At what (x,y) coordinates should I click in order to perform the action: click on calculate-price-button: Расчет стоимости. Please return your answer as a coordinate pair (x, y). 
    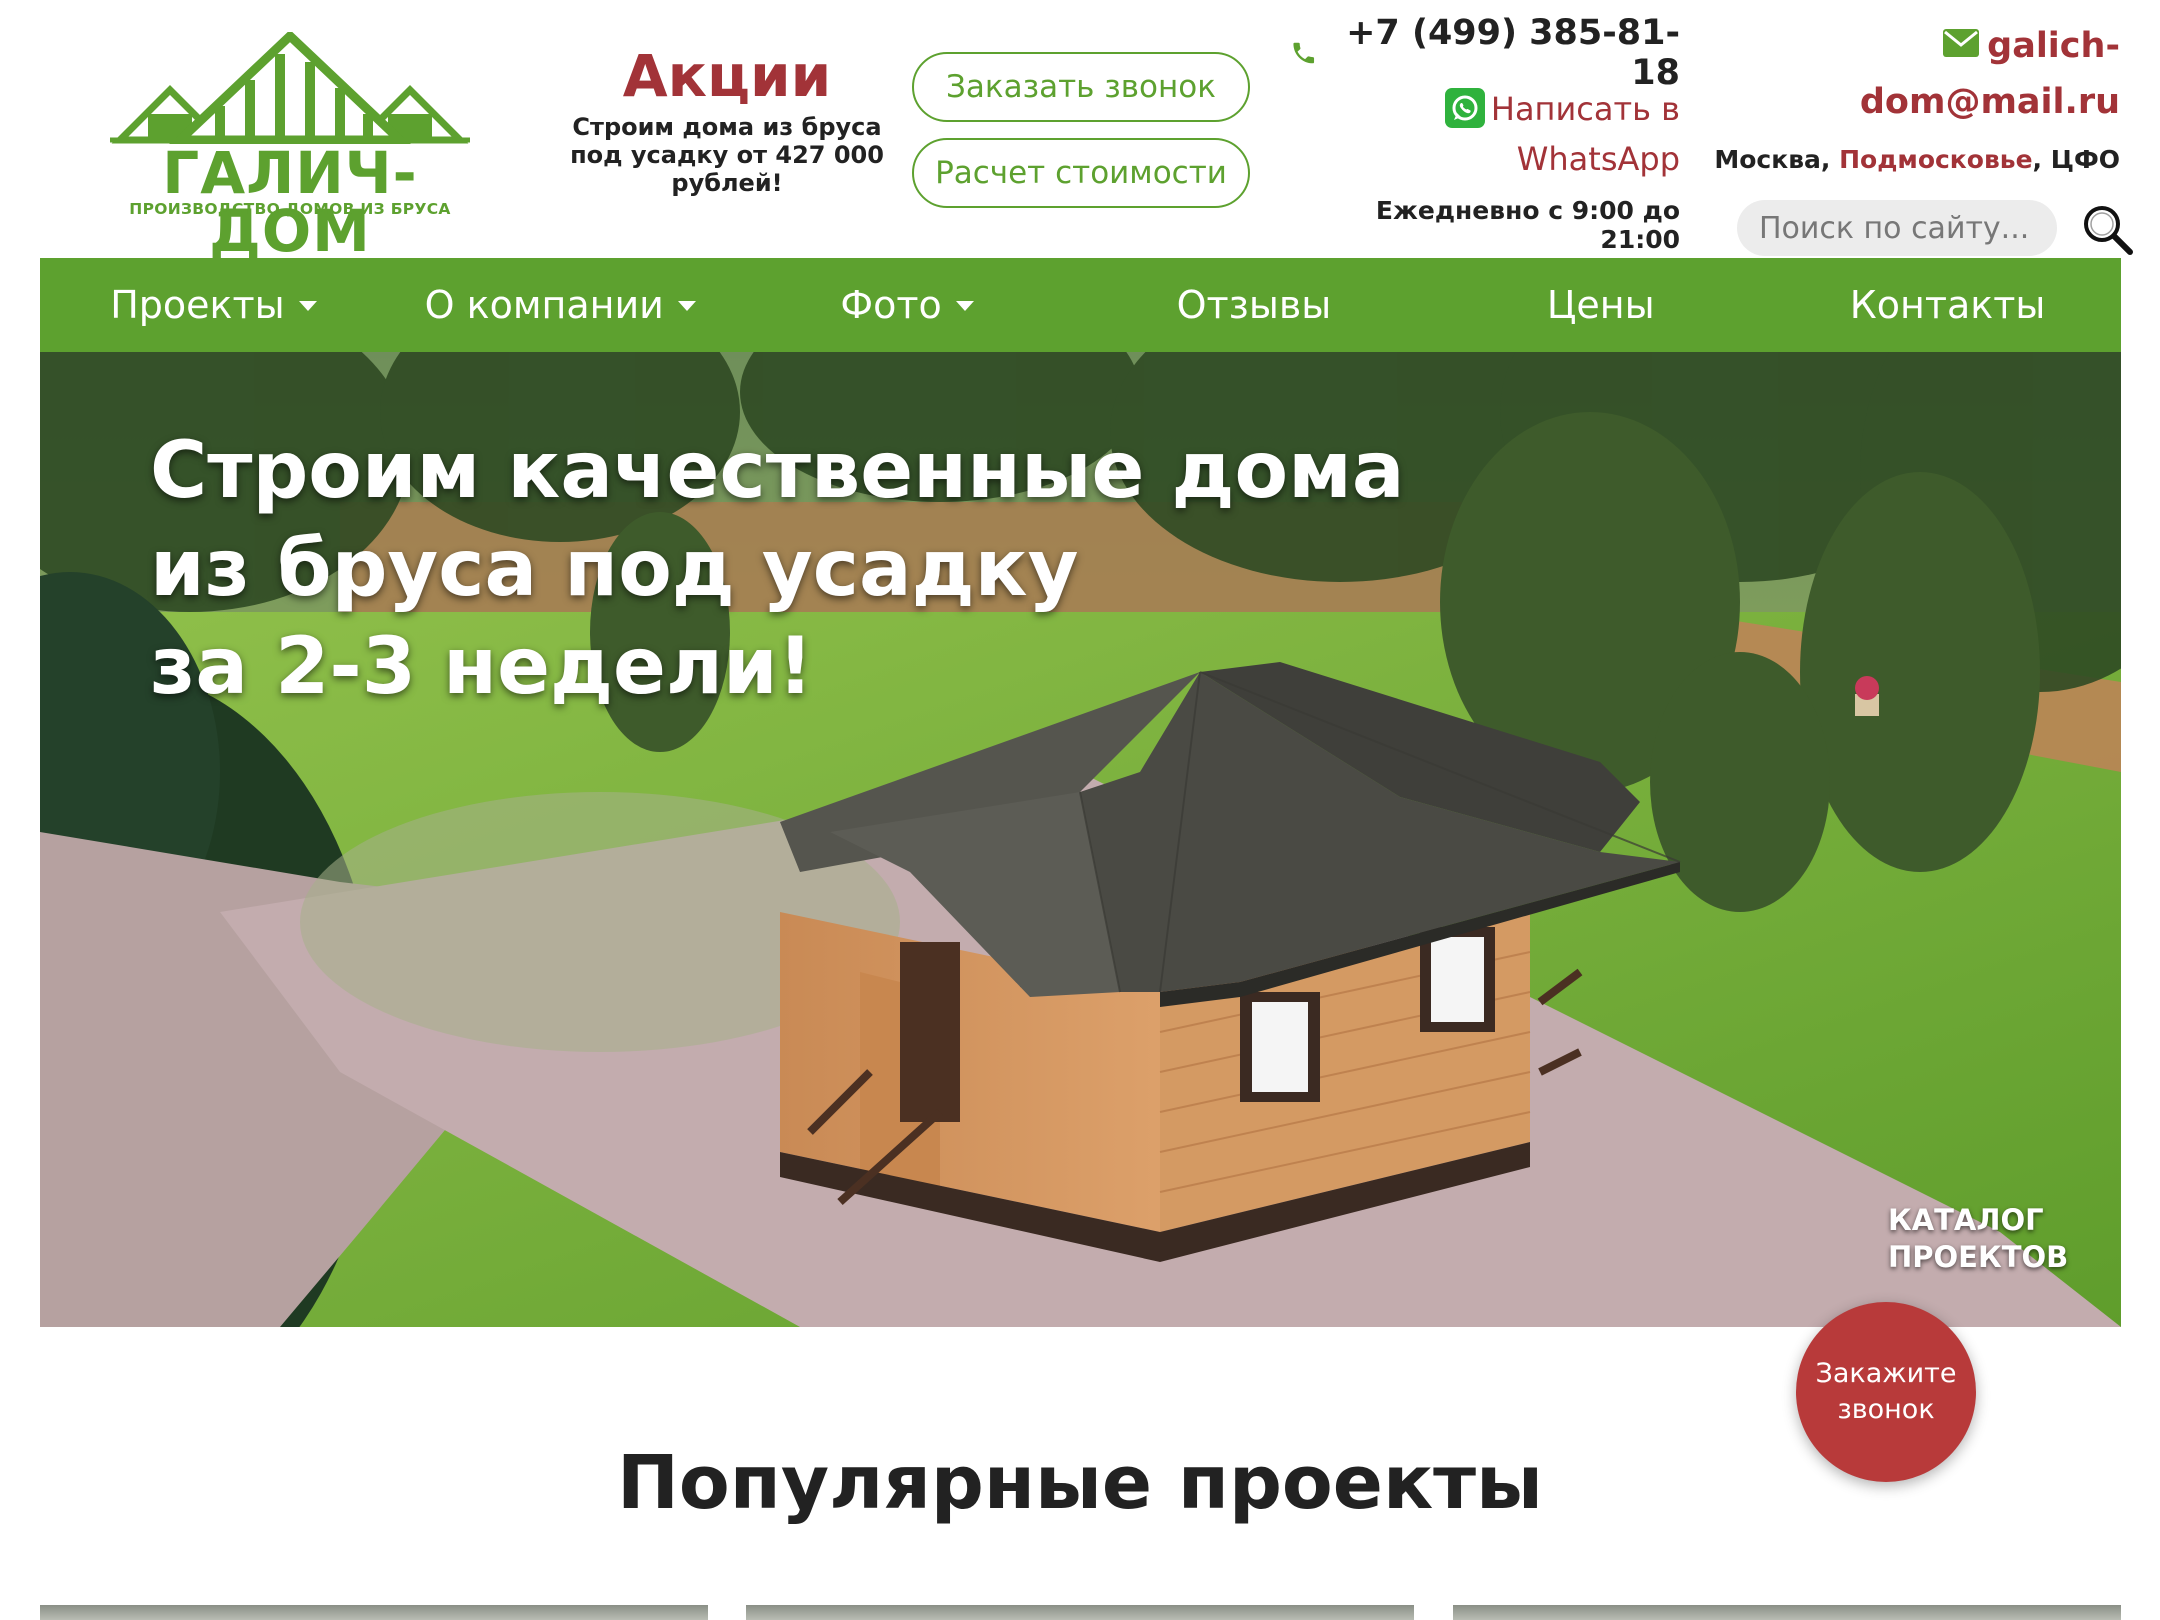
    Looking at the image, I should click on (1081, 173).